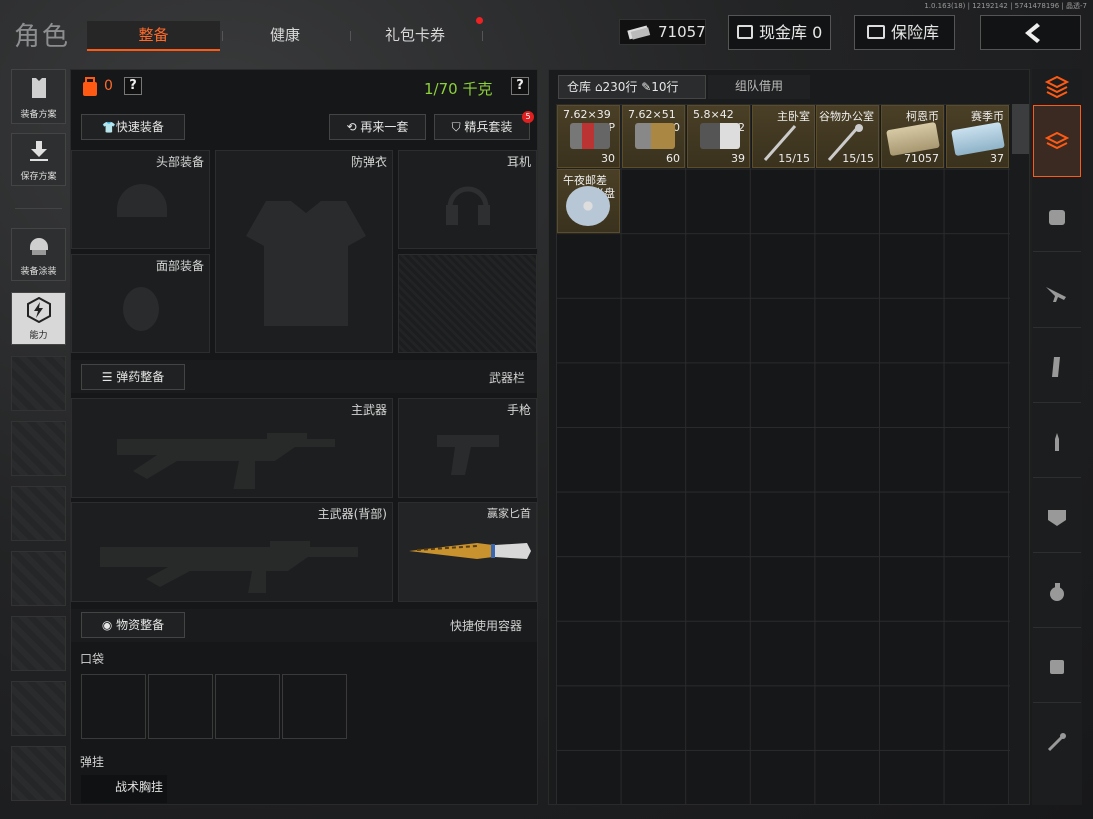 The image size is (1093, 819). What do you see at coordinates (458, 89) in the screenshot?
I see `weight-display: 1/70 千克` at bounding box center [458, 89].